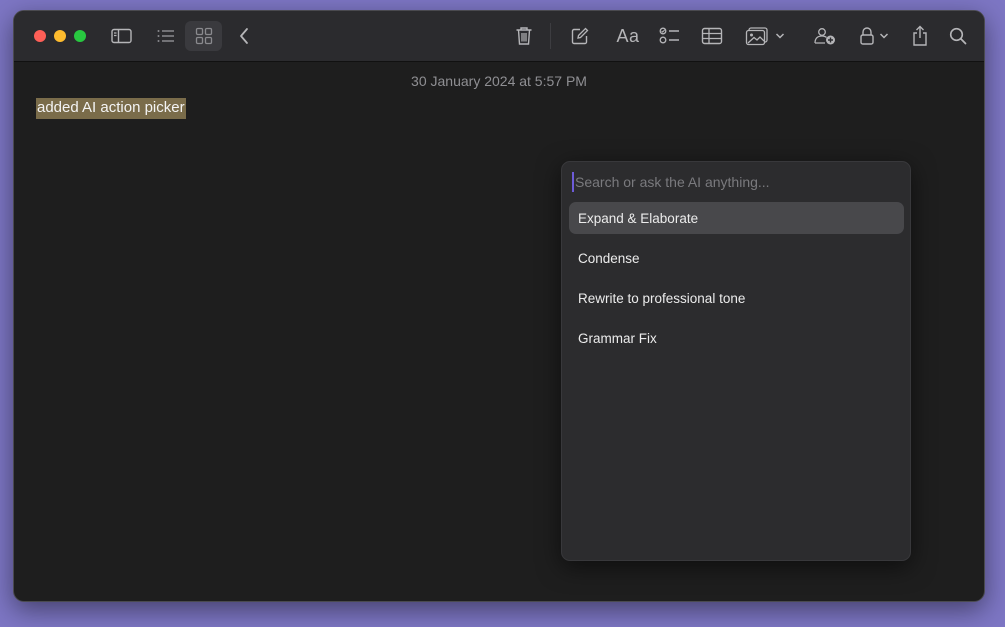  I want to click on checklist-icon, so click(669, 35).